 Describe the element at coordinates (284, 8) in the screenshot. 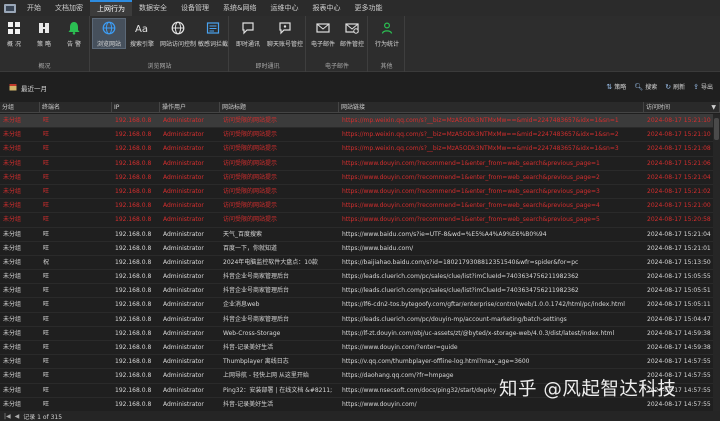

I see `menu-ops-center: 运维中心` at that location.